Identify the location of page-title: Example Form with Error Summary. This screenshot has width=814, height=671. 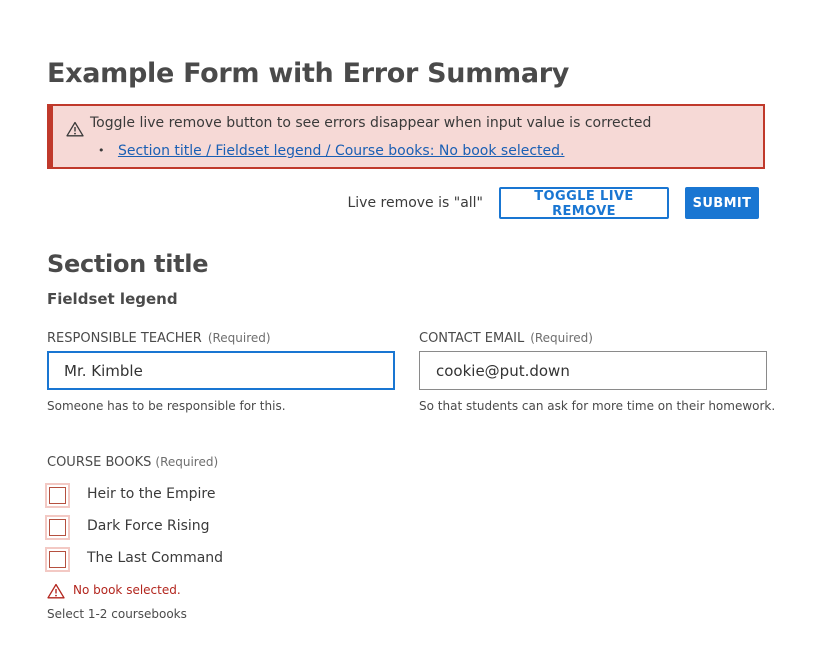
(308, 73).